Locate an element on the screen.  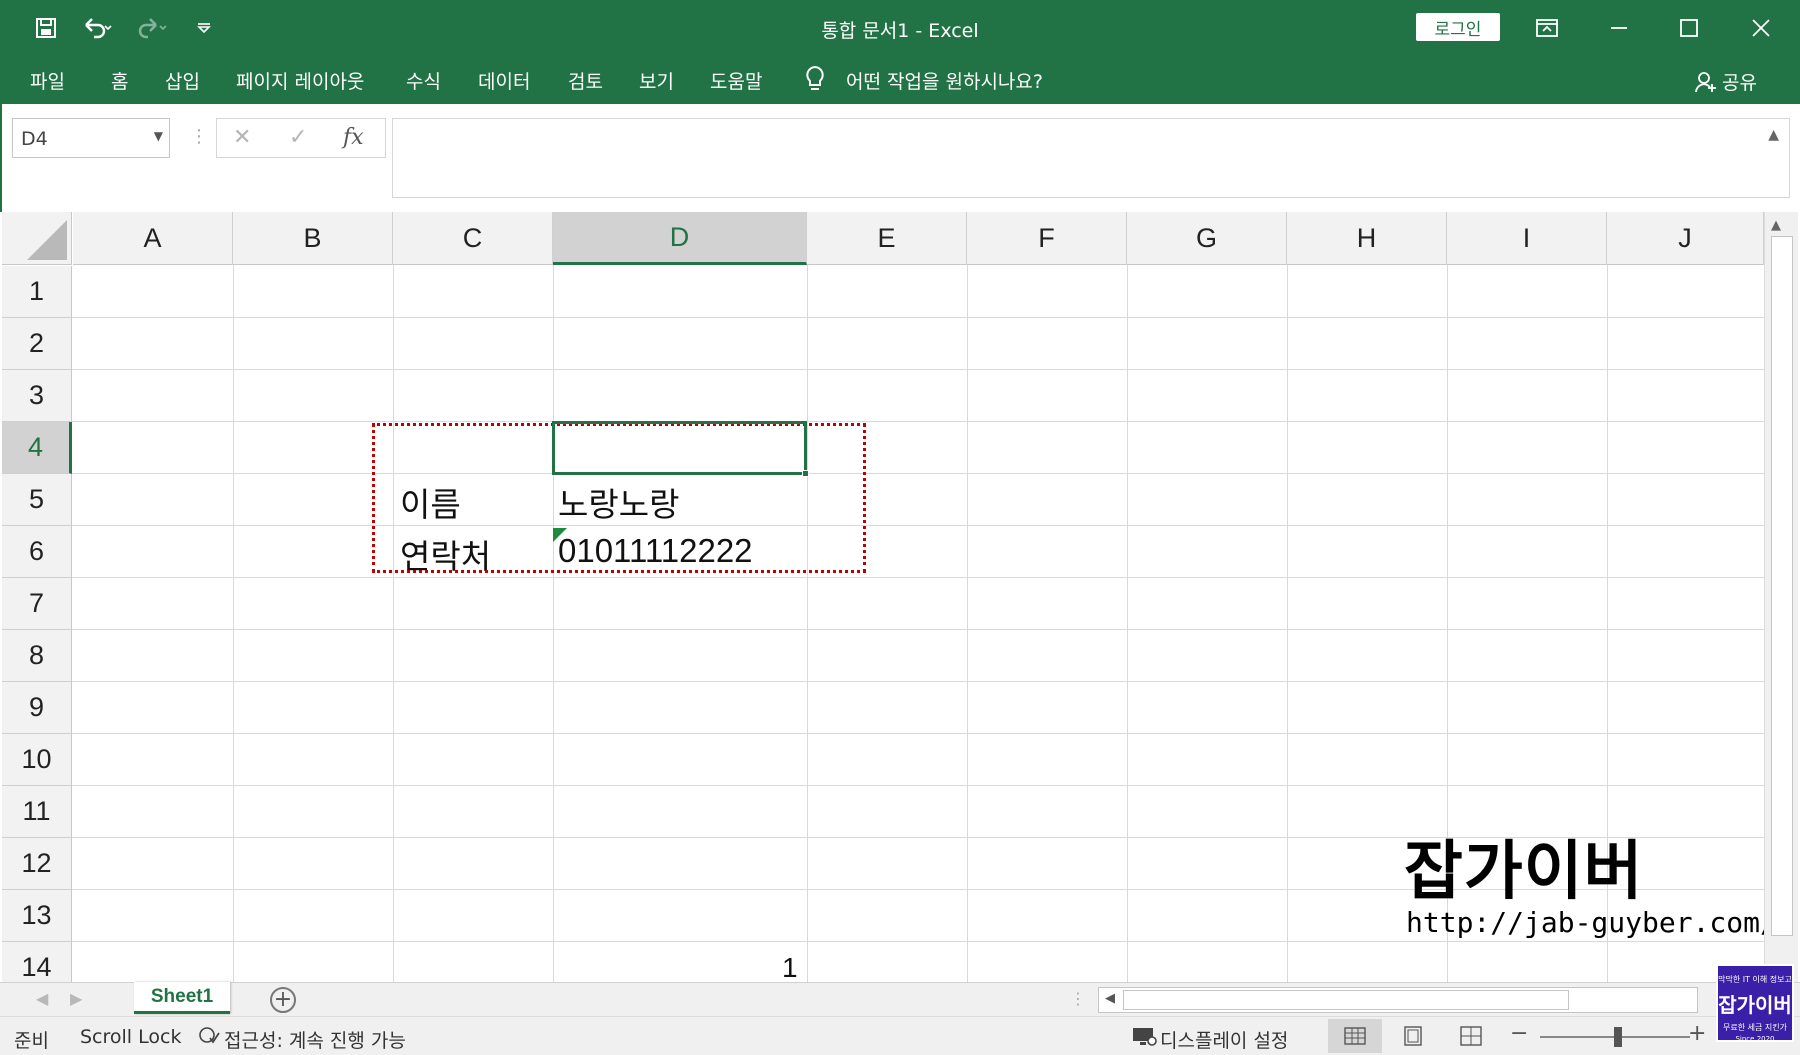
badge-name: 잡가이버 is located at coordinates (1755, 1005).